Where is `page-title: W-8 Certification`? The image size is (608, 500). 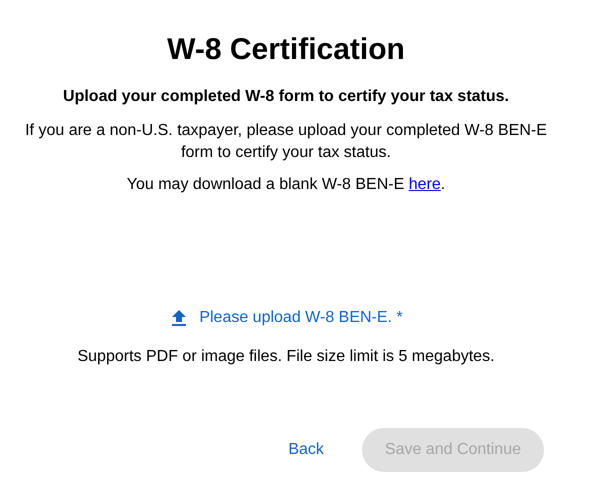
page-title: W-8 Certification is located at coordinates (286, 50).